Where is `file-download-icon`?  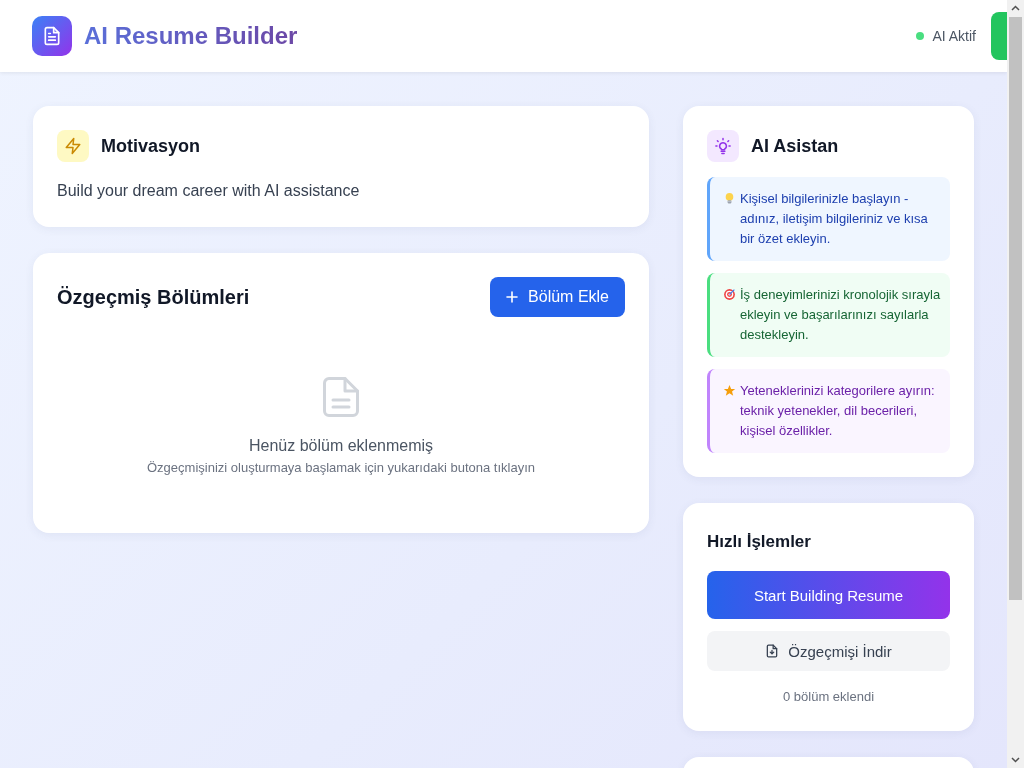
file-download-icon is located at coordinates (772, 651).